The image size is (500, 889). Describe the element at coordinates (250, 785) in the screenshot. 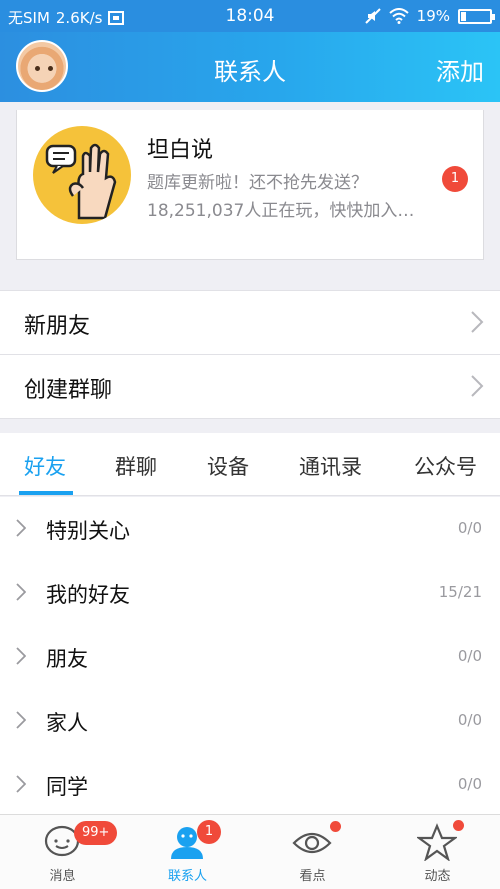

I see `friend-group-row: 同学 0/0` at that location.